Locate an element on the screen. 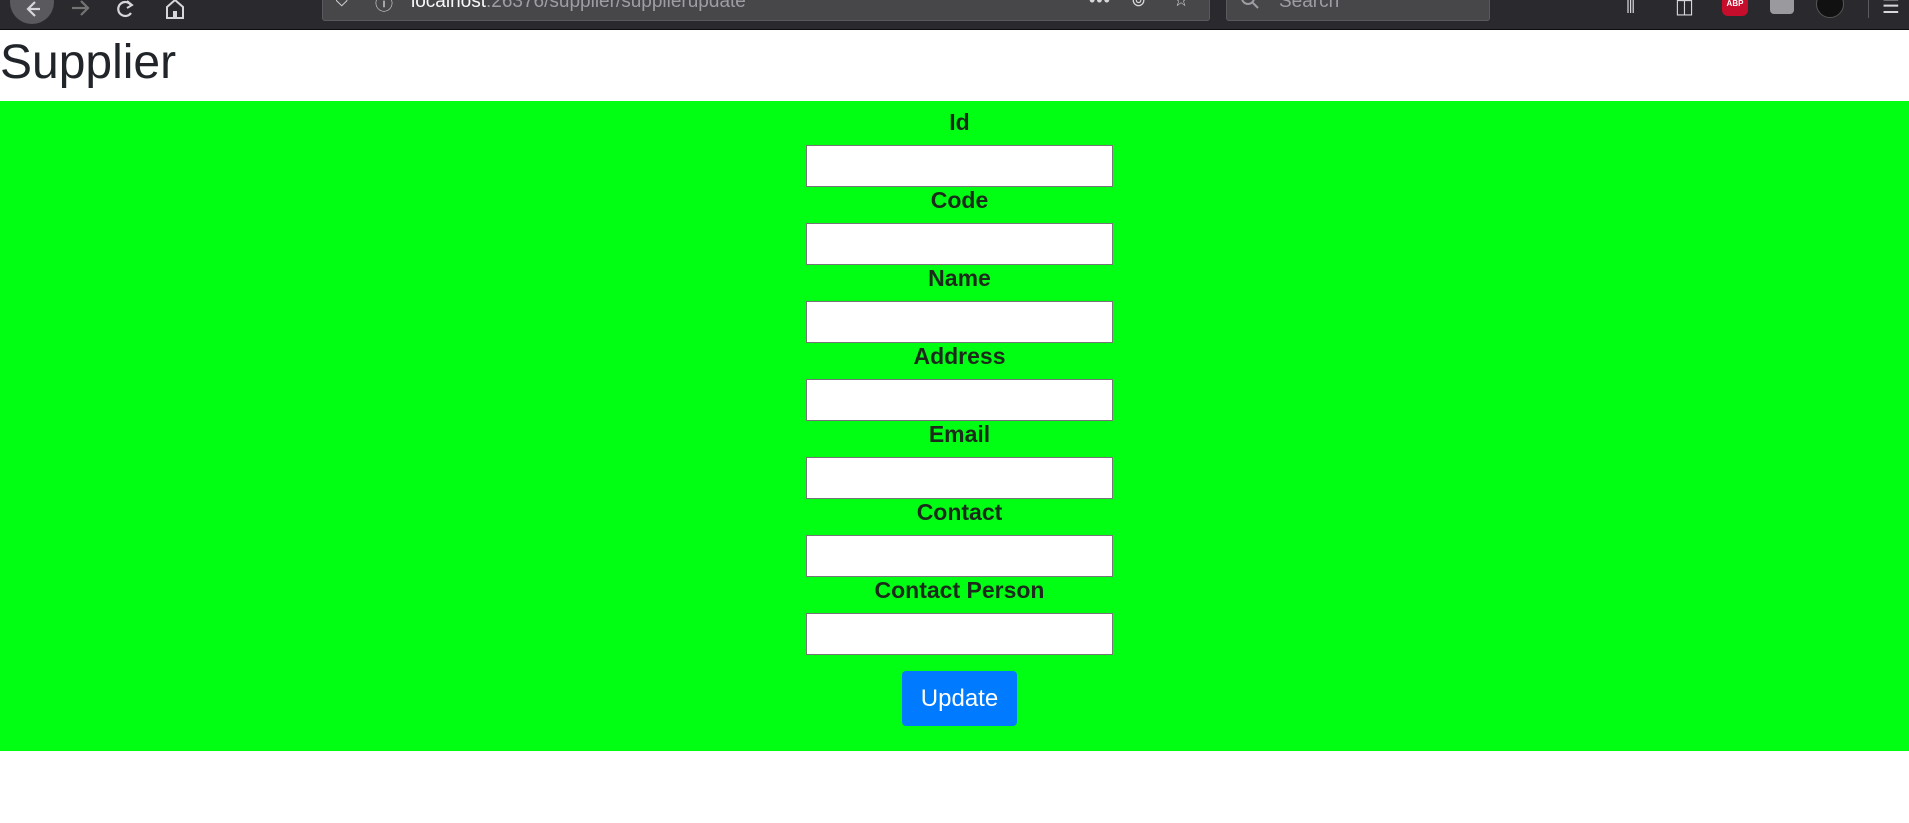 The height and width of the screenshot is (823, 1909). field-email: Email is located at coordinates (959, 460).